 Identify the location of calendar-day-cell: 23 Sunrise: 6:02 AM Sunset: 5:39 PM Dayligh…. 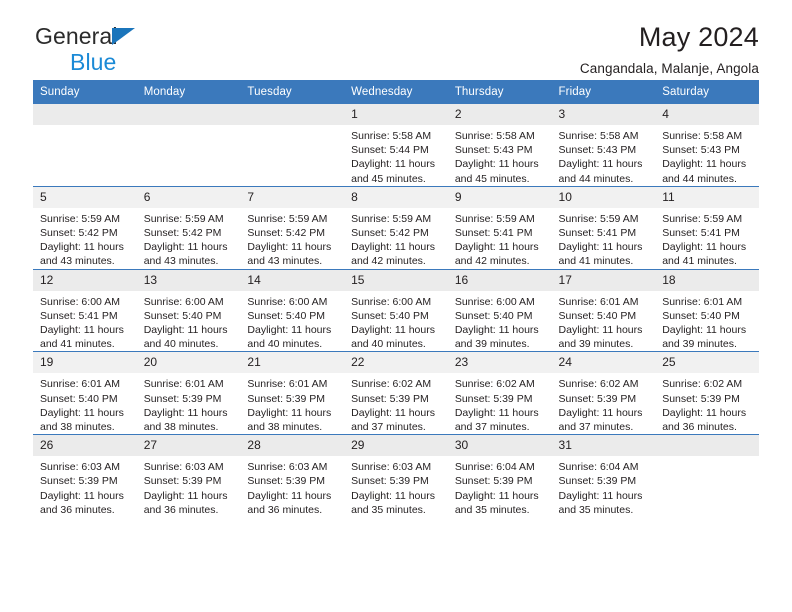
(499, 393).